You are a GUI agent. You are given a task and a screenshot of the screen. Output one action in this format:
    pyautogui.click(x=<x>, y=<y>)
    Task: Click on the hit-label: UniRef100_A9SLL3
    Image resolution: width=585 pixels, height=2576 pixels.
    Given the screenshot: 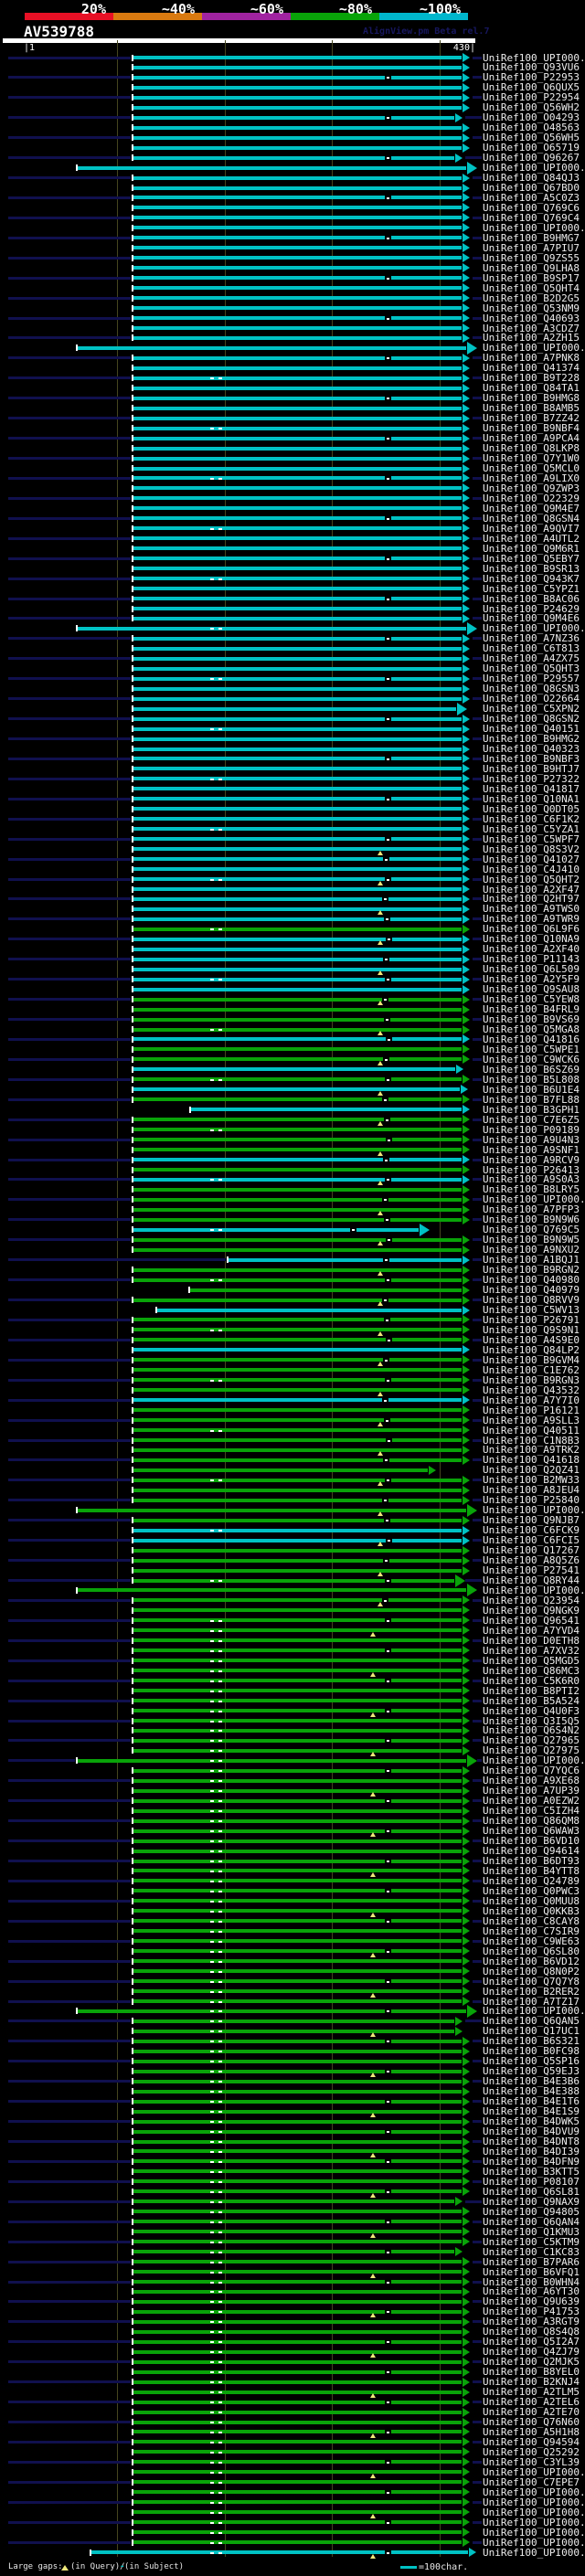 What is the action you would take?
    pyautogui.click(x=532, y=1420)
    